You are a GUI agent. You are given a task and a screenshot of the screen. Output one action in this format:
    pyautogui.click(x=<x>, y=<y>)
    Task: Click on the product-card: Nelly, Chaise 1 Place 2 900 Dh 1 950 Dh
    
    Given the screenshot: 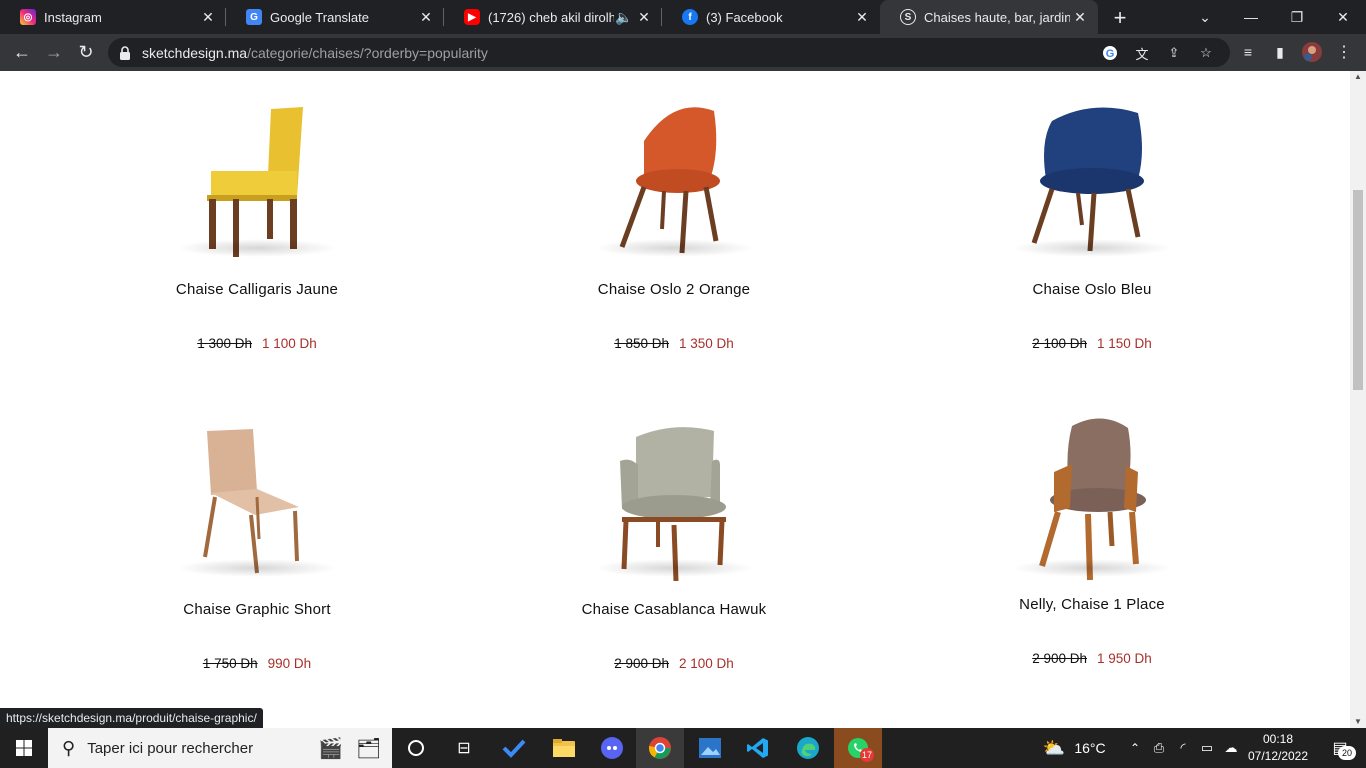 What is the action you would take?
    pyautogui.click(x=1092, y=541)
    